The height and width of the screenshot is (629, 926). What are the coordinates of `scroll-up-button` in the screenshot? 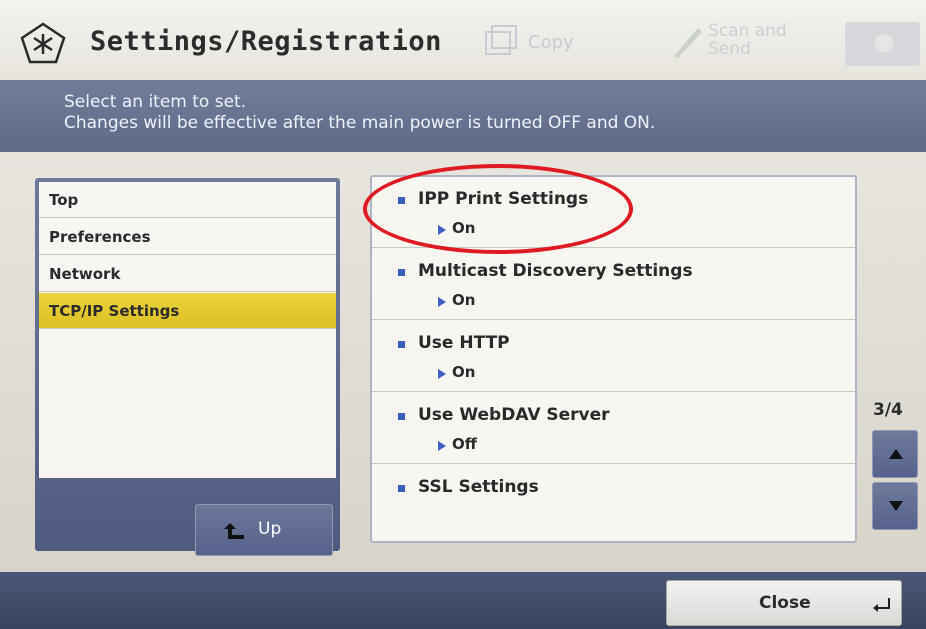 It's located at (895, 454).